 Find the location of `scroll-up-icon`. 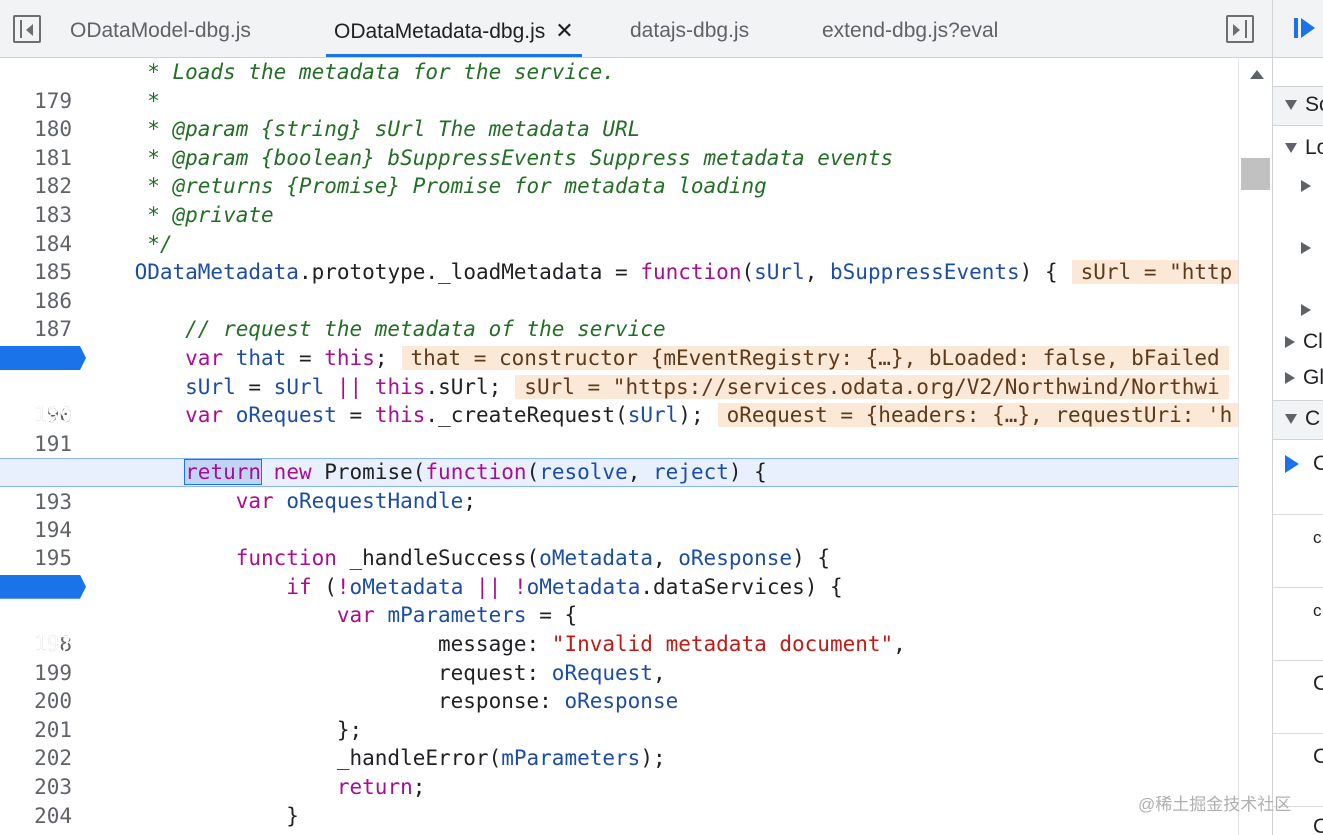

scroll-up-icon is located at coordinates (1257, 74).